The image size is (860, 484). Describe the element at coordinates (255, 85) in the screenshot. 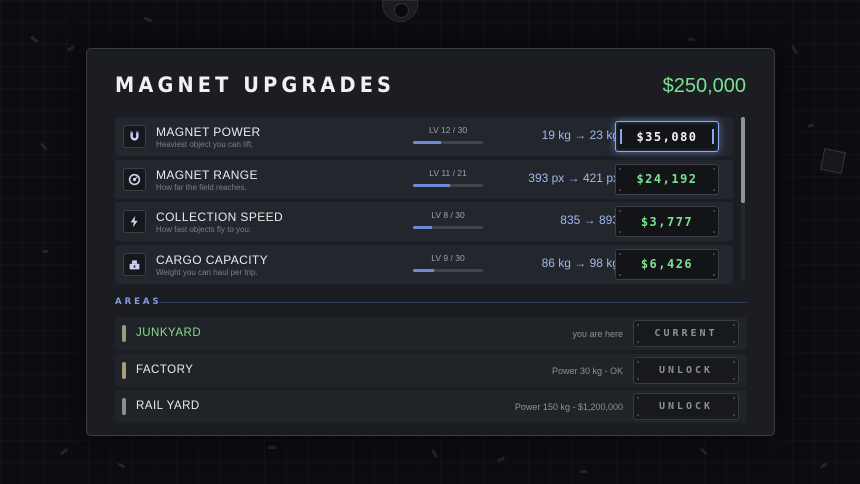

I see `page-title: MAGNET UPGRADES` at that location.